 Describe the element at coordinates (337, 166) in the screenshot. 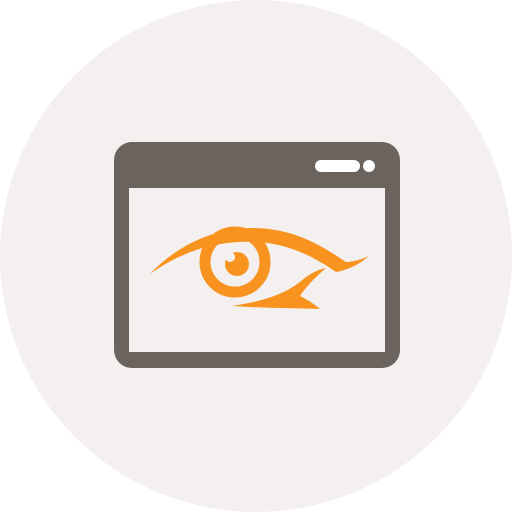

I see `window-title-bar-pill` at that location.